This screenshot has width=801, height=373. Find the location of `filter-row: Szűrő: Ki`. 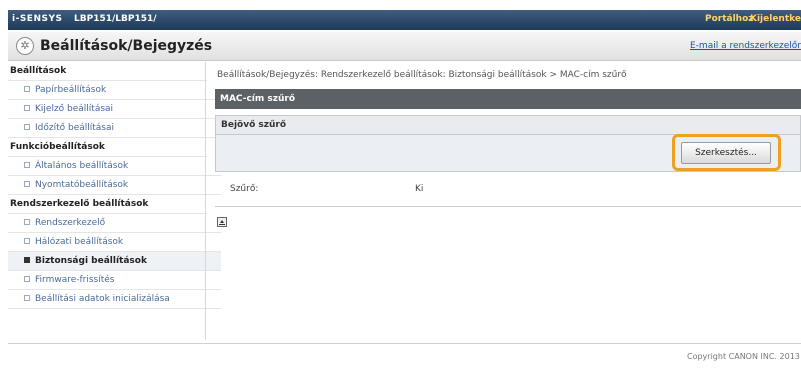

filter-row: Szűrő: Ki is located at coordinates (508, 189).